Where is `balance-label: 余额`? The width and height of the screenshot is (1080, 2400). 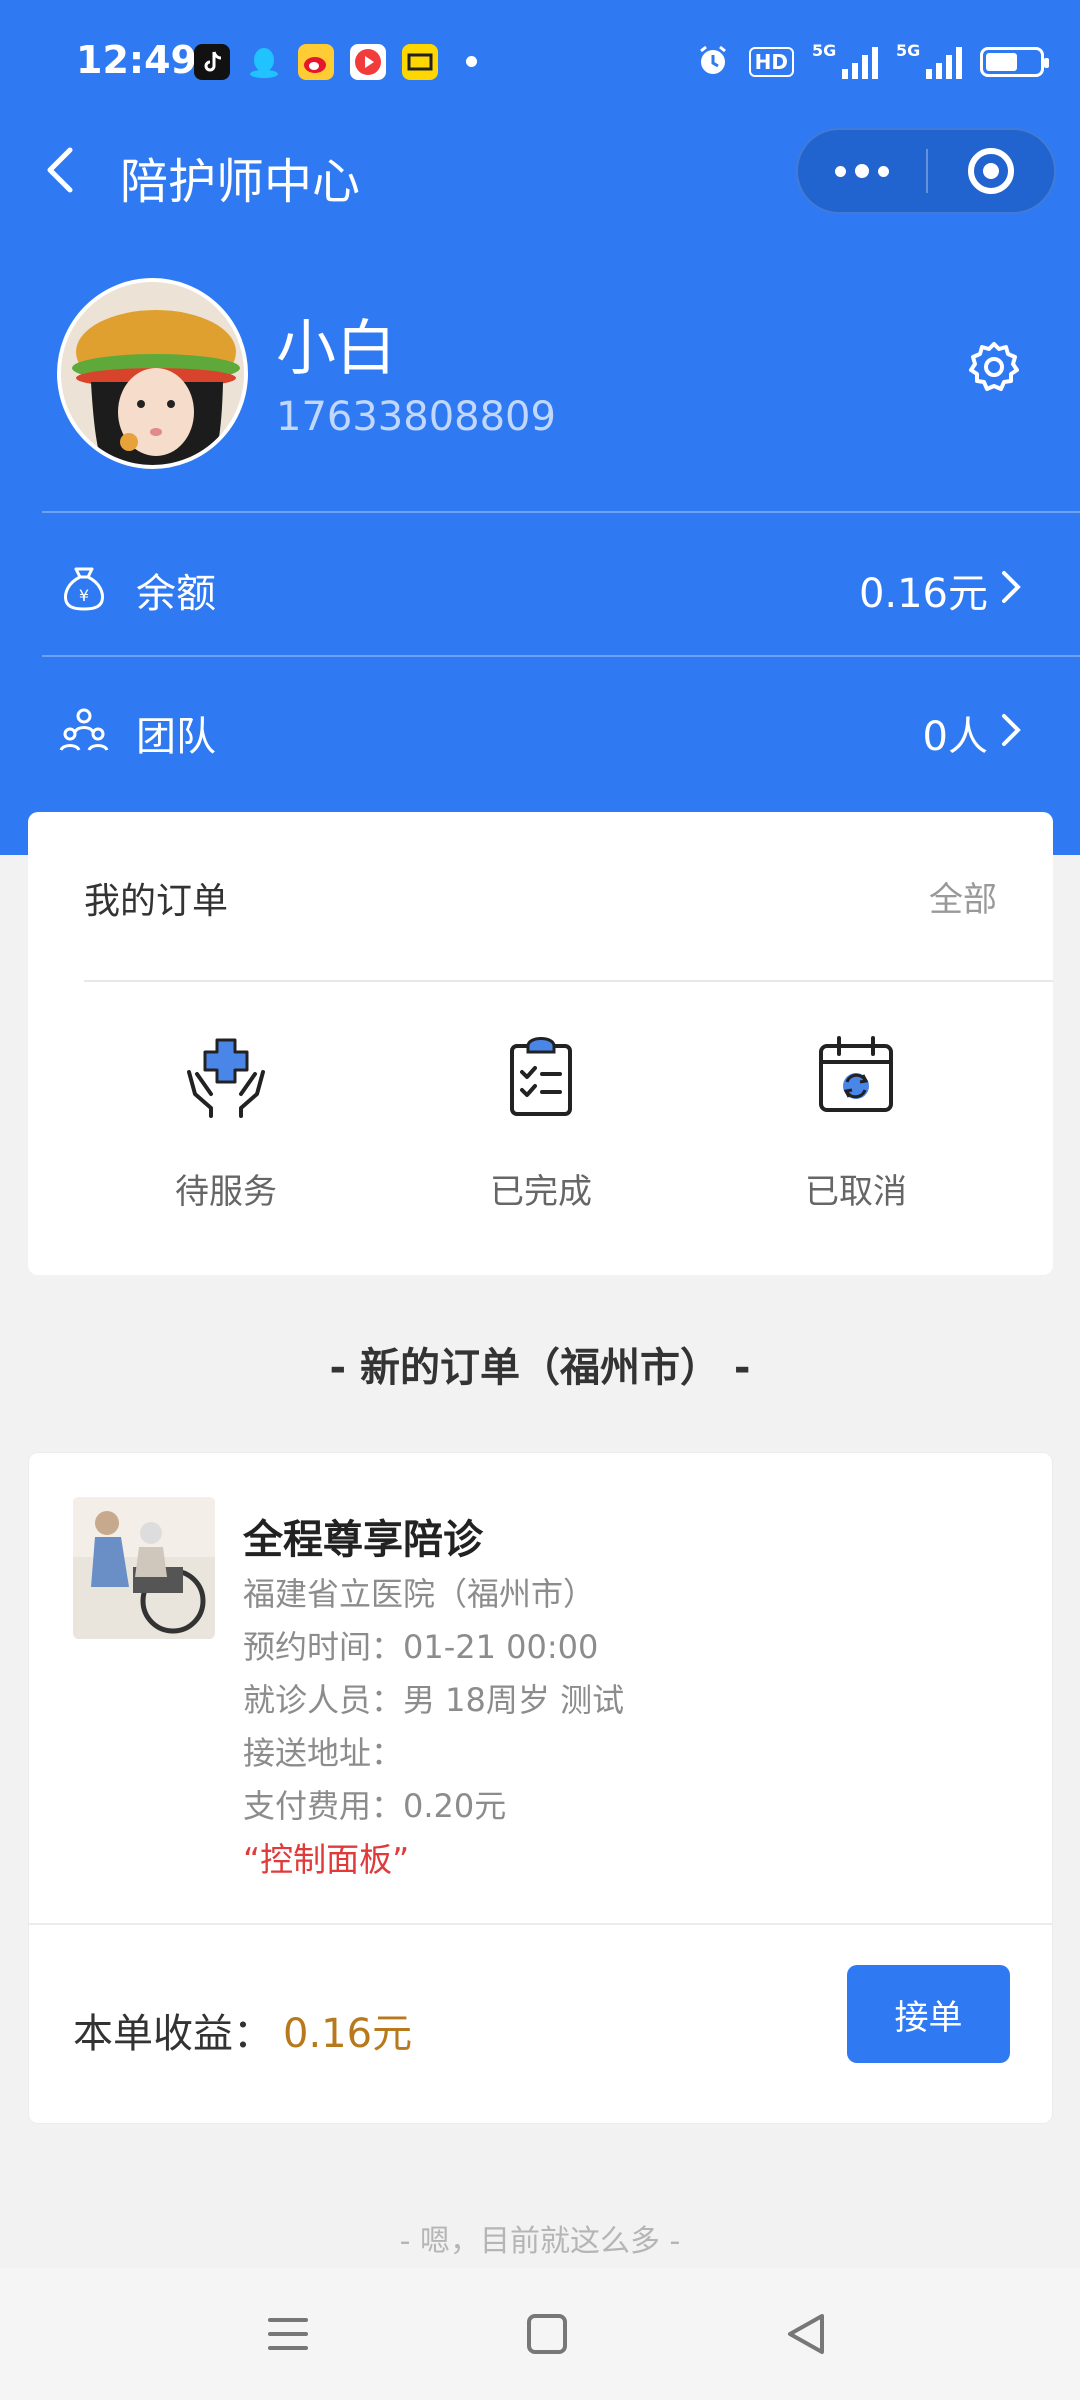
balance-label: 余额 is located at coordinates (176, 594).